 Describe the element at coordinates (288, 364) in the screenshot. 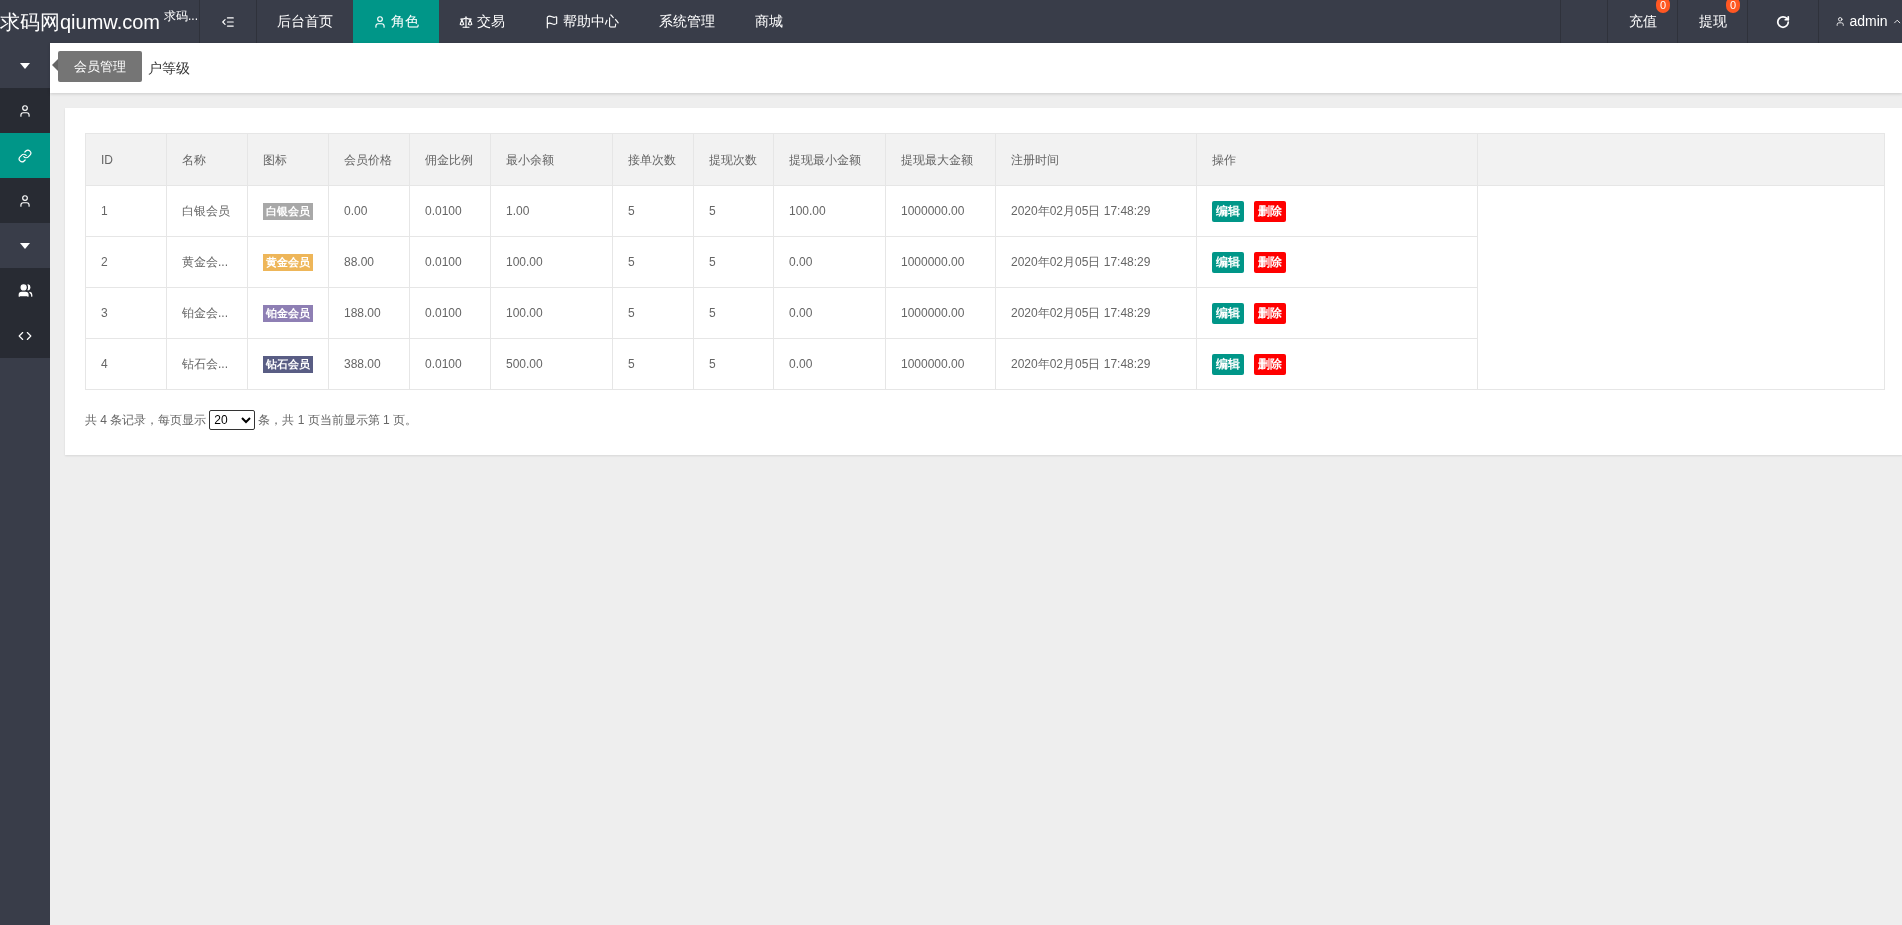

I see `level-badge: 钻石会员` at that location.